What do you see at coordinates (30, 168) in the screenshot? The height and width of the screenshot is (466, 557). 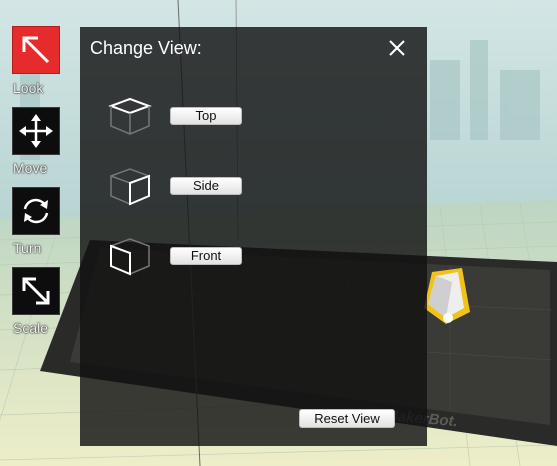 I see `move-tool-label: Move` at bounding box center [30, 168].